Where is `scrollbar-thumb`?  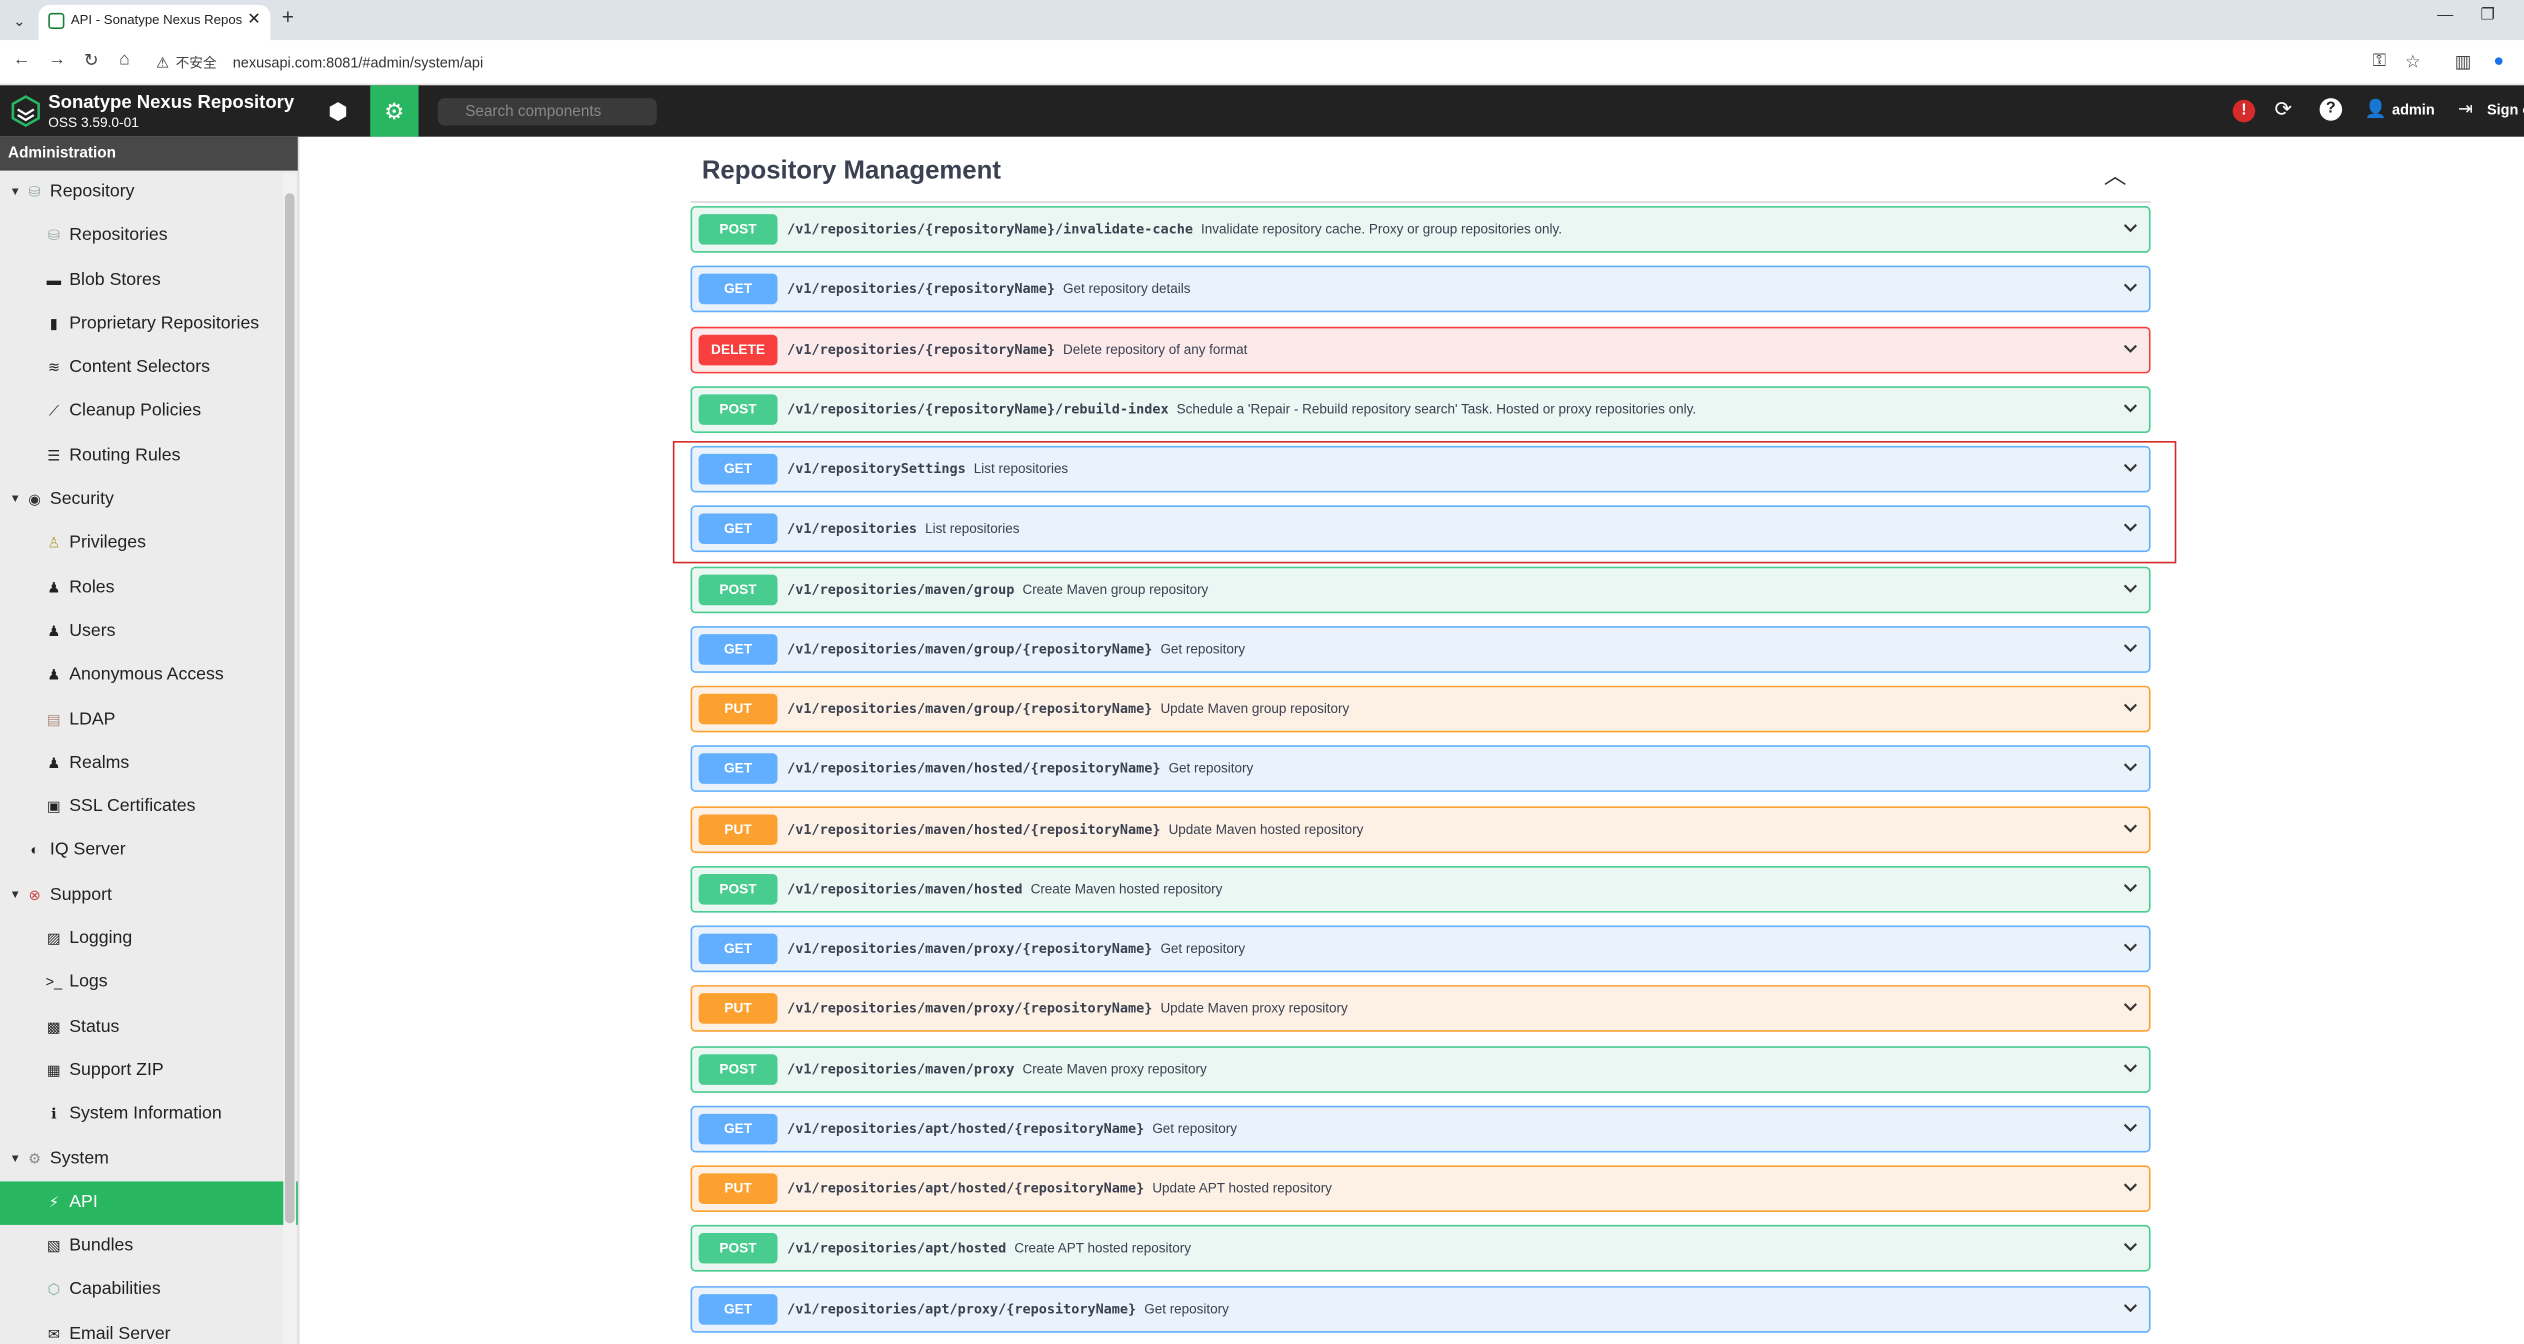
scrollbar-thumb is located at coordinates (289, 708).